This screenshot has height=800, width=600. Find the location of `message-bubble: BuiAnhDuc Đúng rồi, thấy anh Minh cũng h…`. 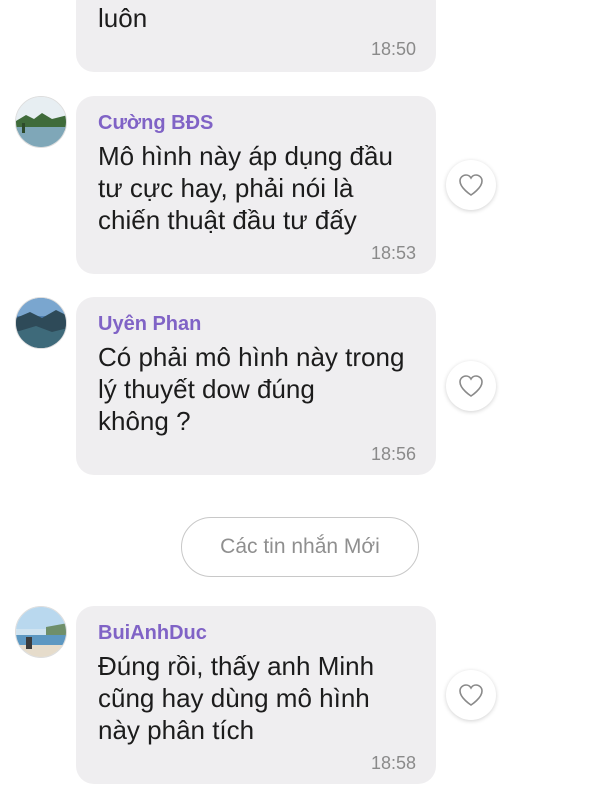

message-bubble: BuiAnhDuc Đúng rồi, thấy anh Minh cũng h… is located at coordinates (256, 695).